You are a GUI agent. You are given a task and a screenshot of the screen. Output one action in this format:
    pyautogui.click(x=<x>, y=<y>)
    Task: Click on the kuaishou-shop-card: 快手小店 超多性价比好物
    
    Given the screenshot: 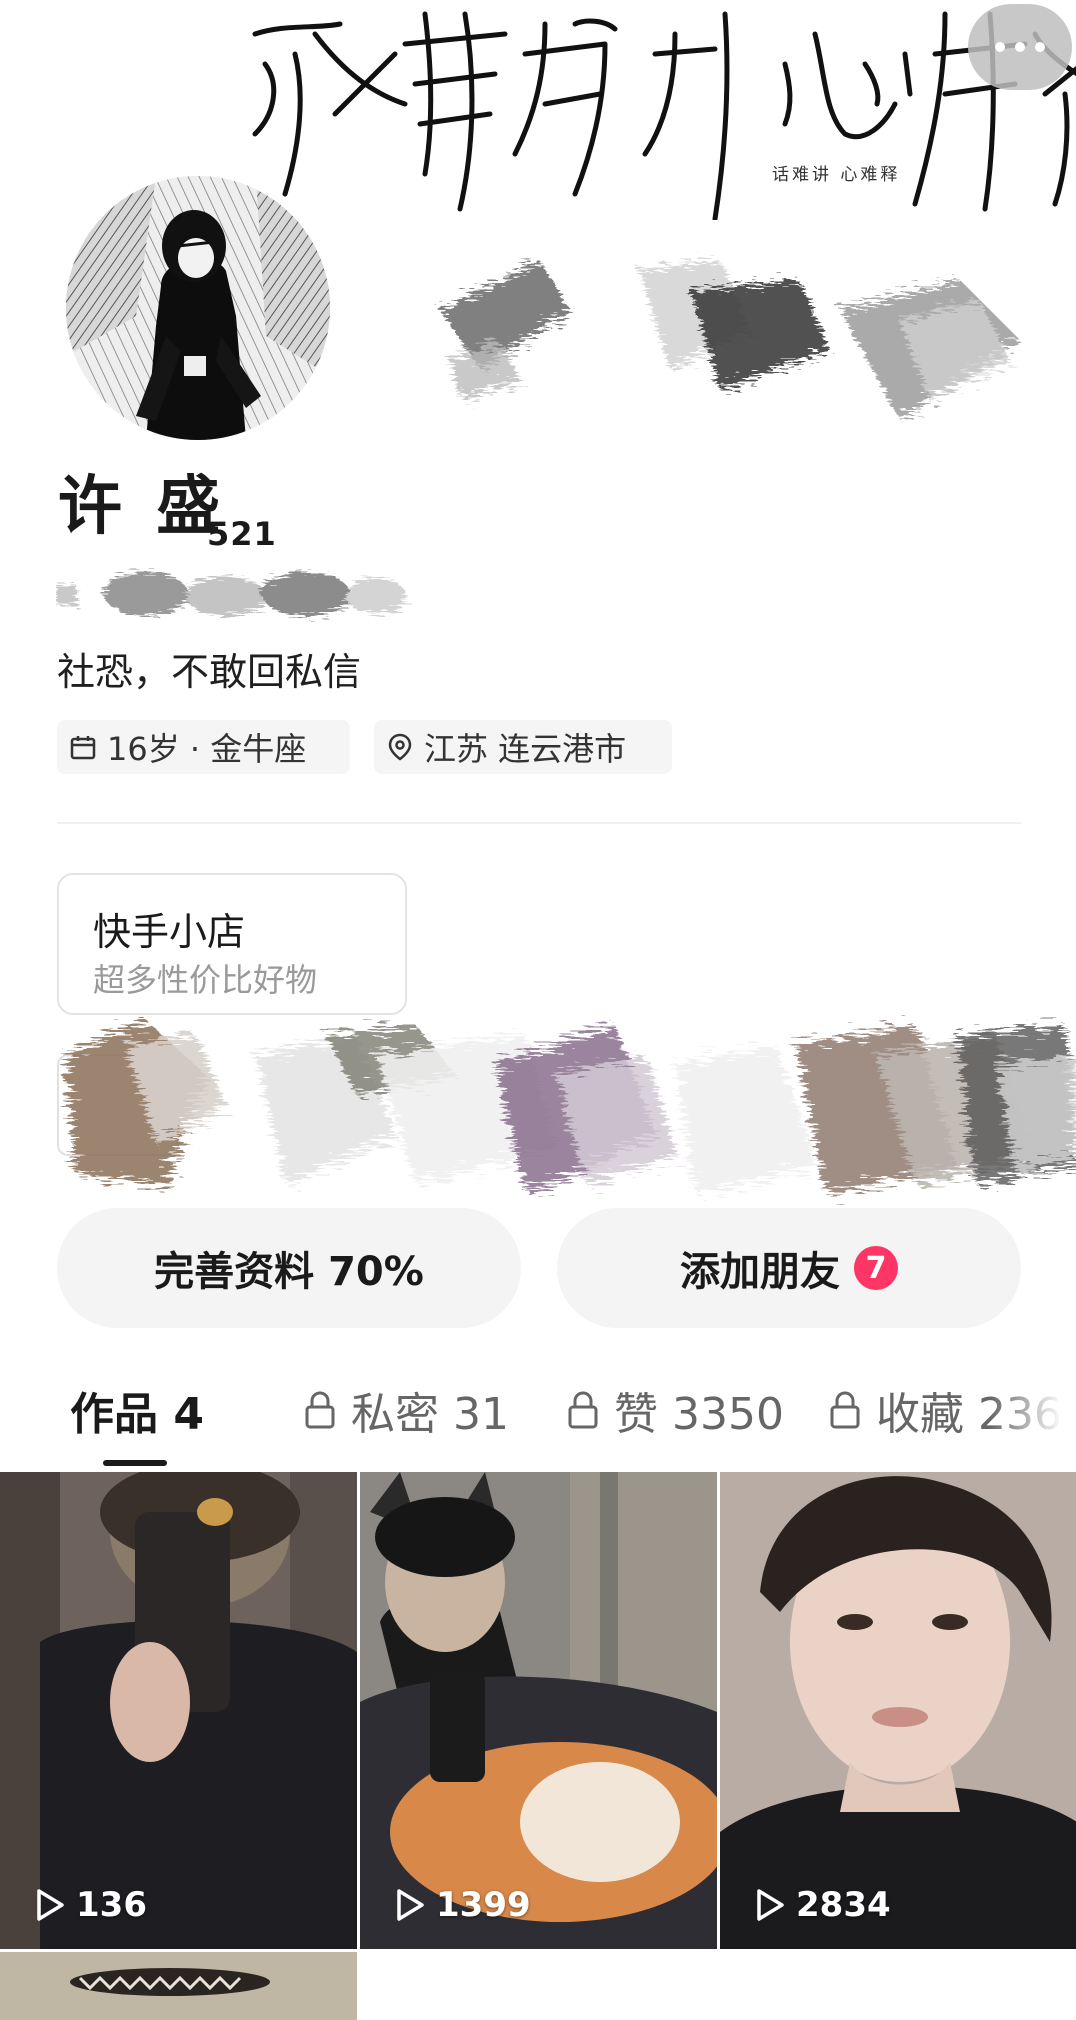 What is the action you would take?
    pyautogui.click(x=232, y=944)
    